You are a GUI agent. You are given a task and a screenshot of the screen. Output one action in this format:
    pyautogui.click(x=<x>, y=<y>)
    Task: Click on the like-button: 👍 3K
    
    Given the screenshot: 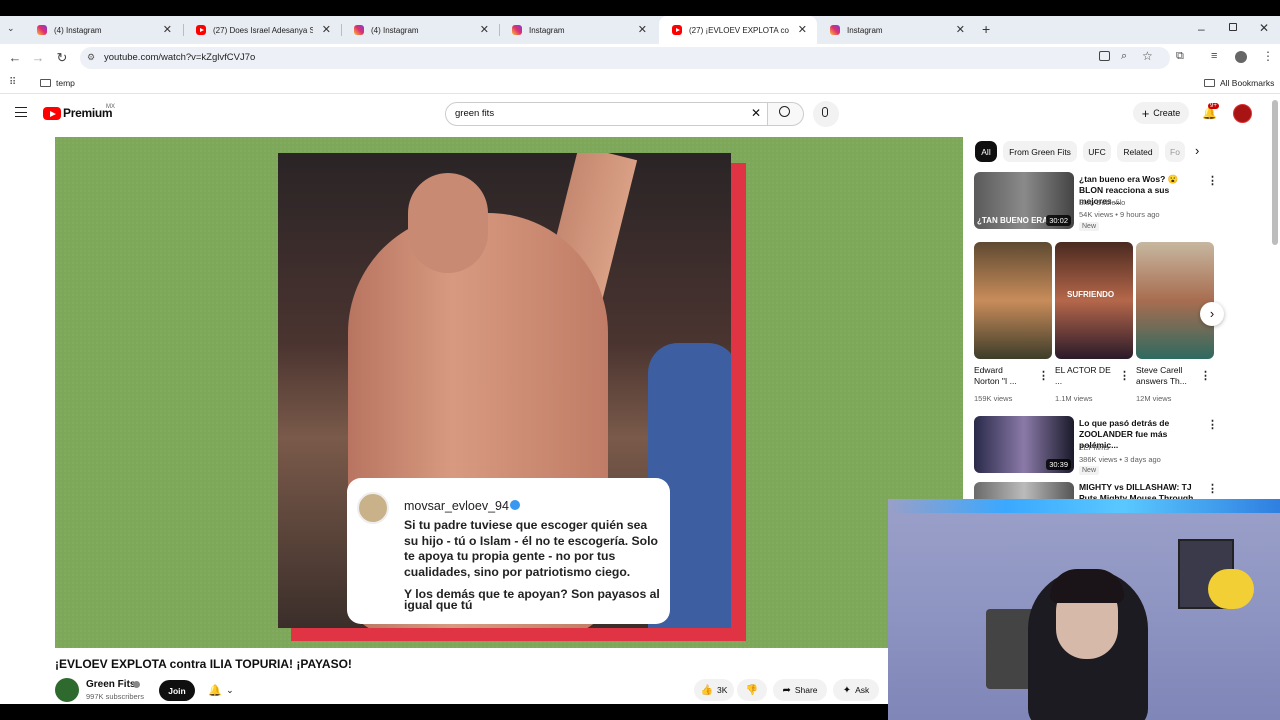 What is the action you would take?
    pyautogui.click(x=714, y=690)
    